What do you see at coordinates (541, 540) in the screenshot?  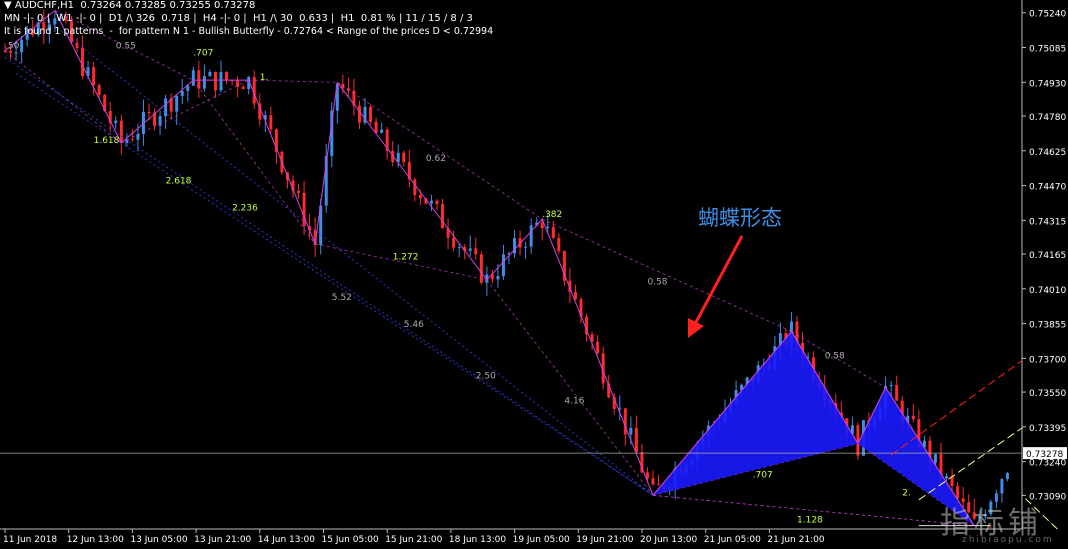 I see `time-tick-label: 19 Jun 05:00` at bounding box center [541, 540].